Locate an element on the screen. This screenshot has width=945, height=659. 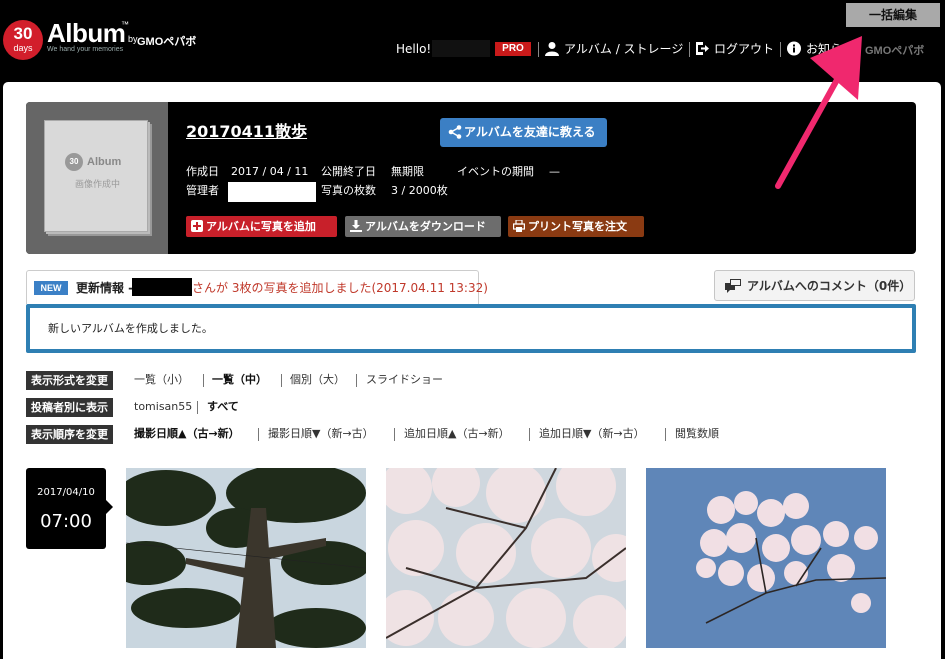
share-with-friends-button: アルバムを友達に教える is located at coordinates (523, 132).